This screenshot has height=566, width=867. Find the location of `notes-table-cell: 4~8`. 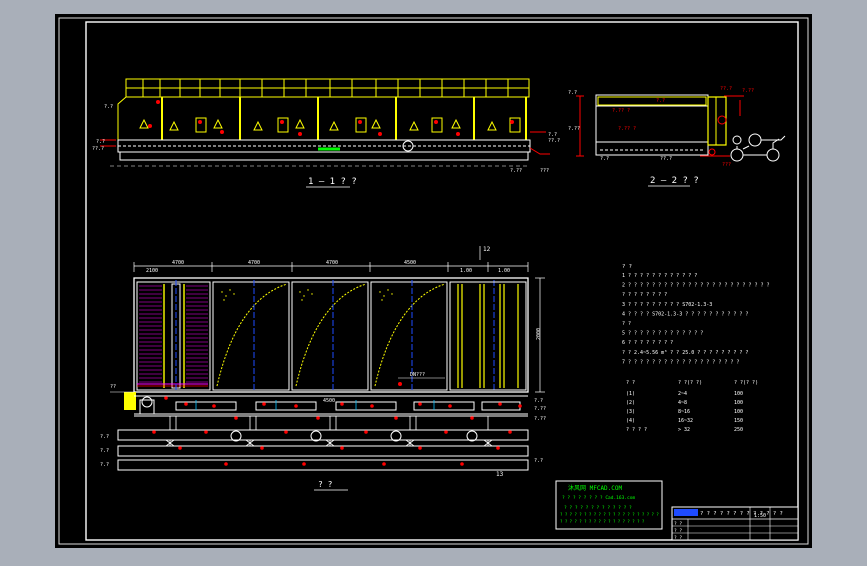

notes-table-cell: 4~8 is located at coordinates (682, 403).